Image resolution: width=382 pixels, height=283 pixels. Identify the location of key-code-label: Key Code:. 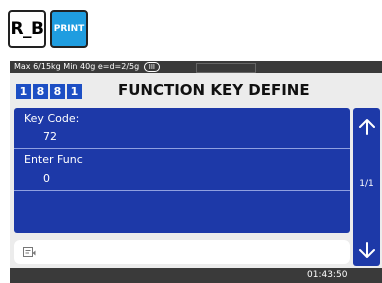
(52, 118).